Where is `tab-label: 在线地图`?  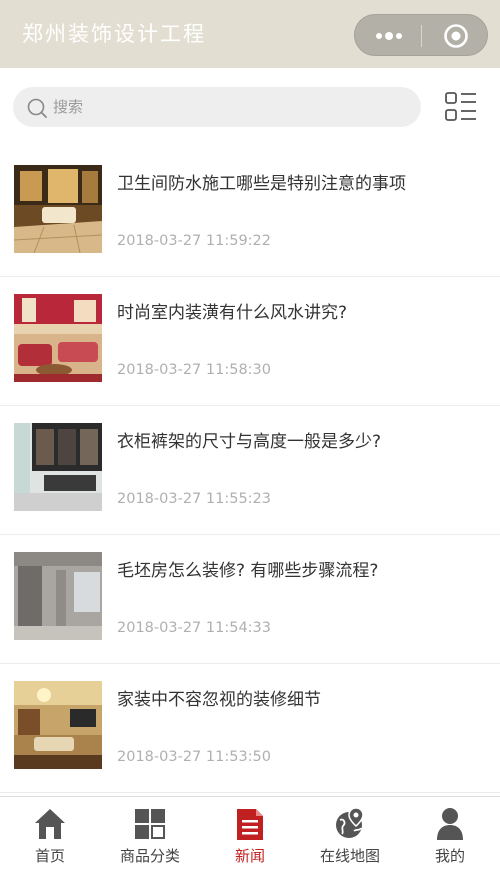
tab-label: 在线地图 is located at coordinates (349, 856).